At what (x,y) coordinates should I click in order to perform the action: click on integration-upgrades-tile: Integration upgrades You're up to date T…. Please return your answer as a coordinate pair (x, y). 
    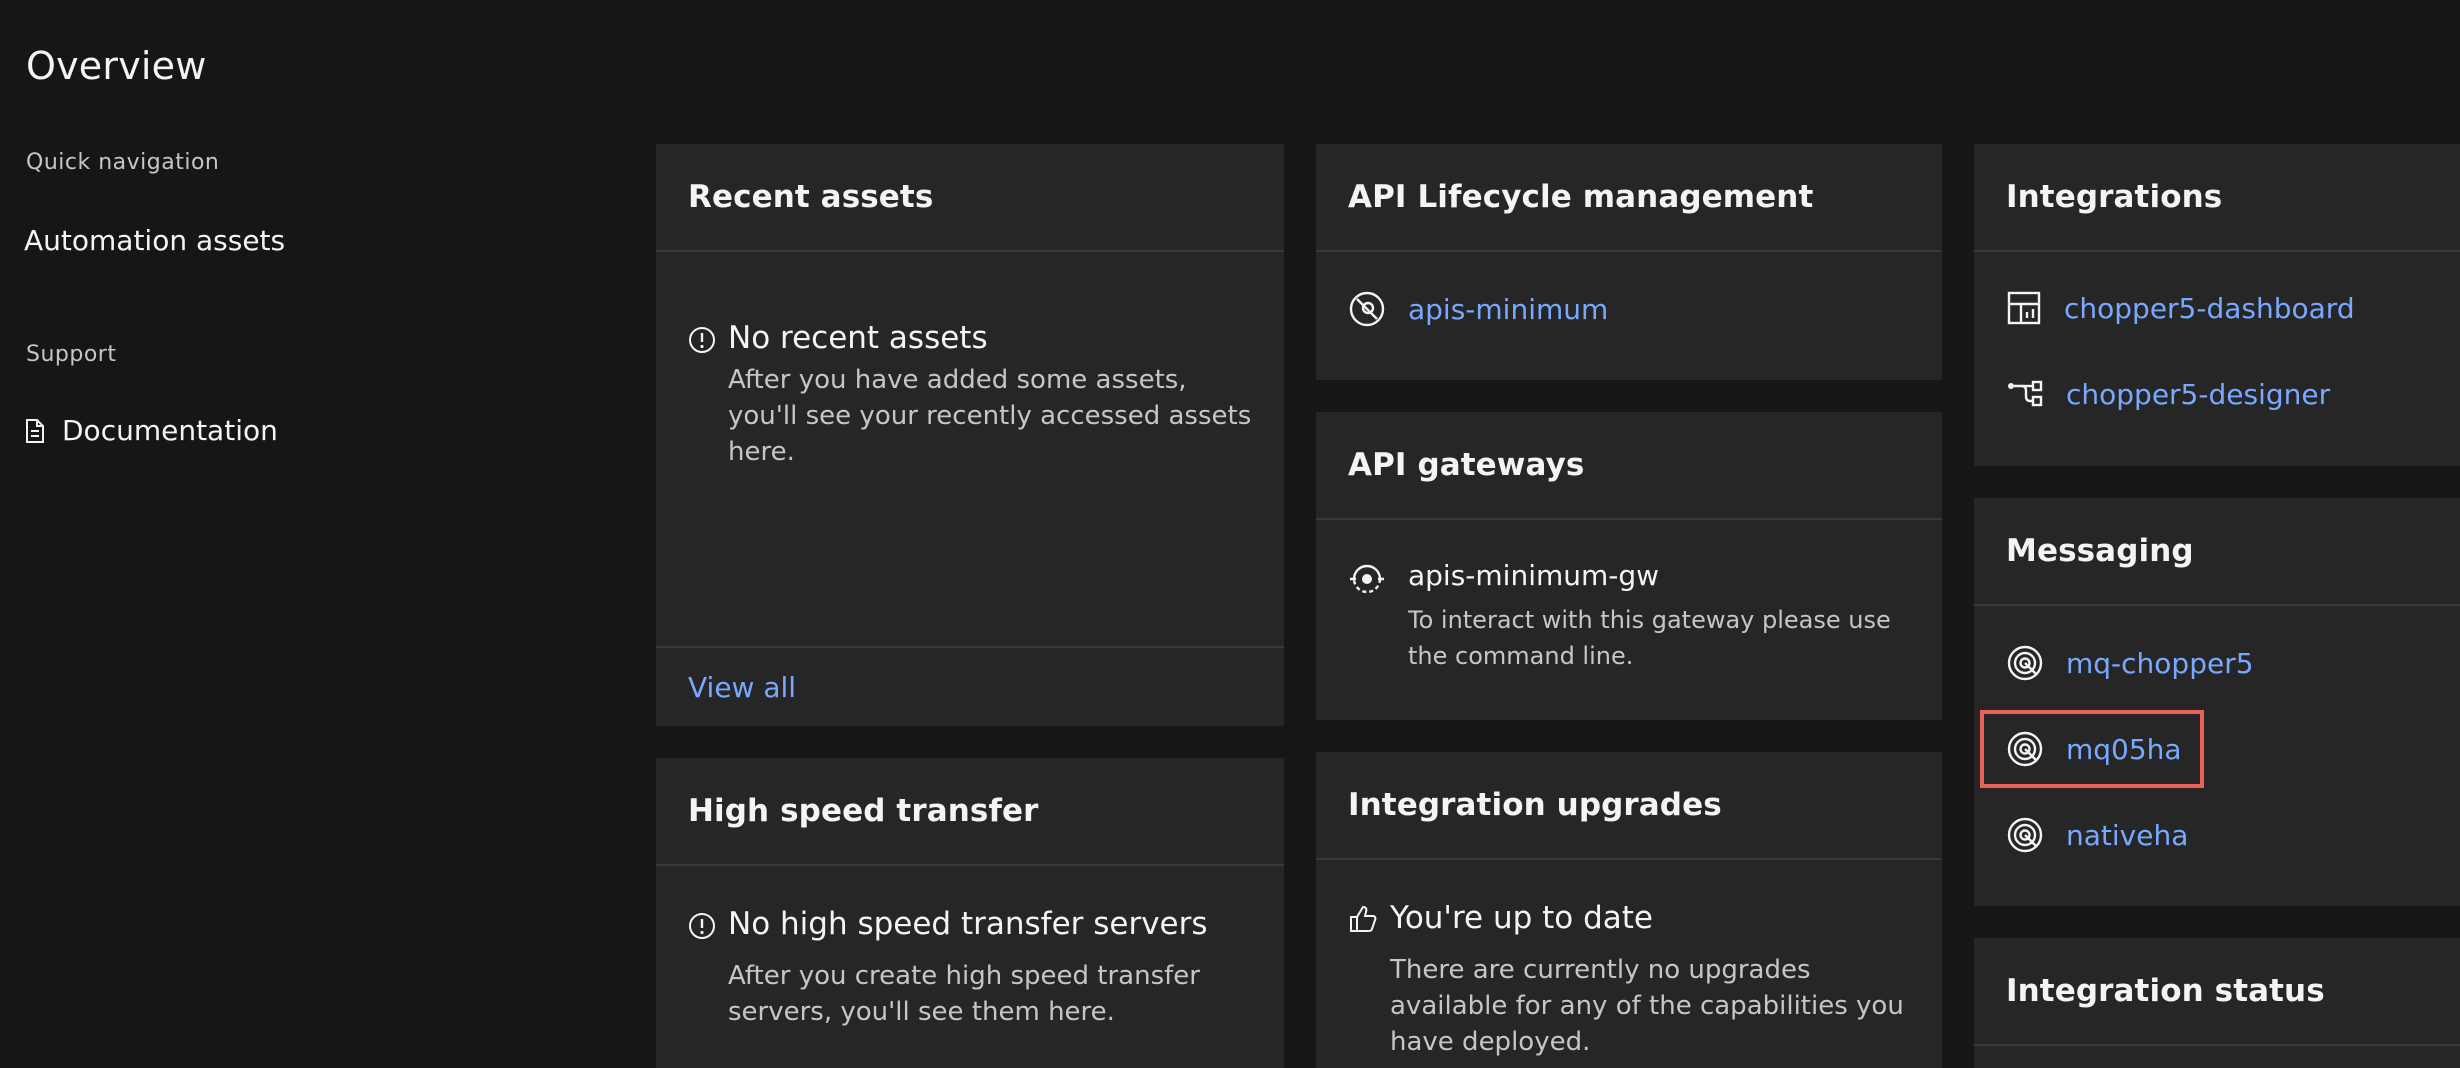
    Looking at the image, I should click on (1629, 910).